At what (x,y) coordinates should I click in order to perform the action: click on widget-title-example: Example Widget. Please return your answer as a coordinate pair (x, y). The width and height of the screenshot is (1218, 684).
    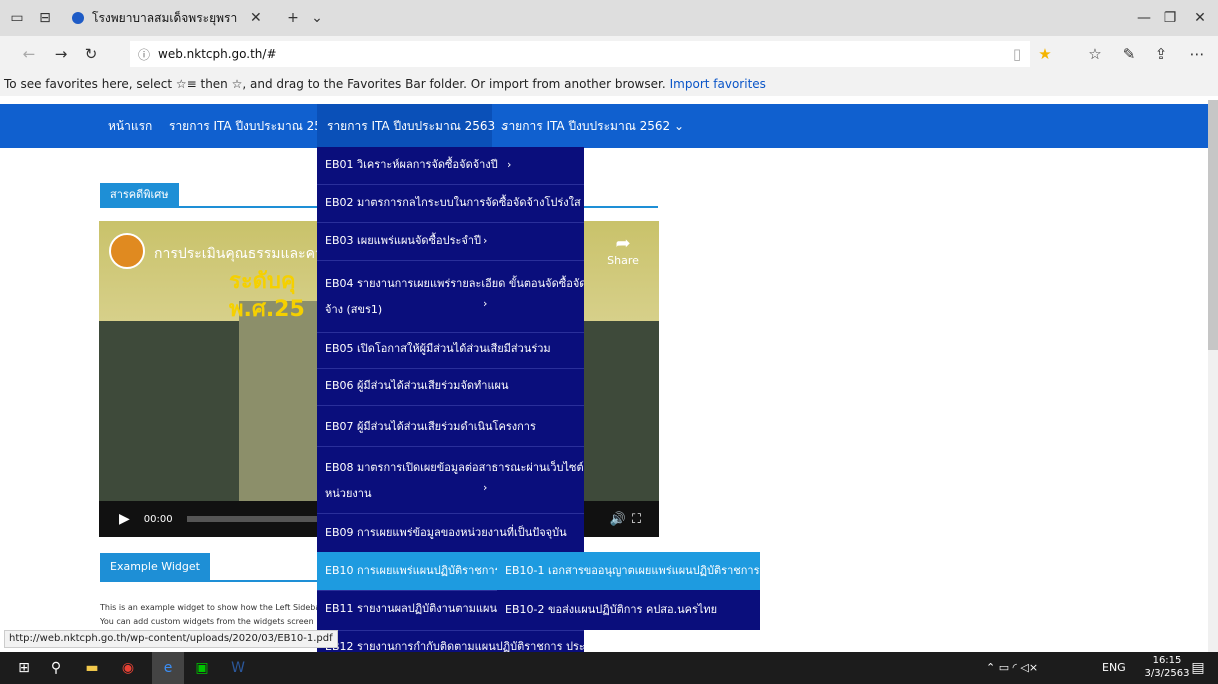
    Looking at the image, I should click on (155, 567).